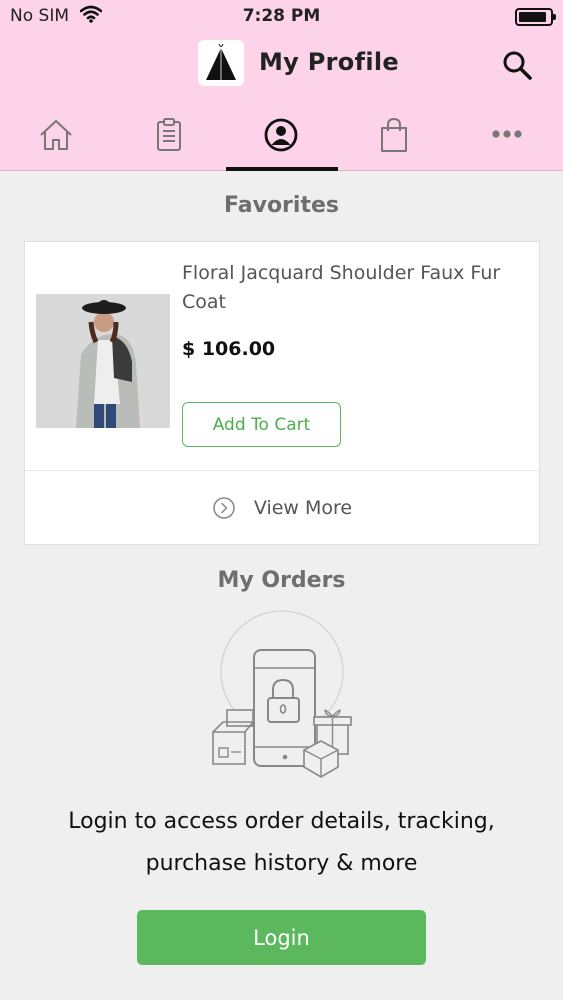 The width and height of the screenshot is (563, 1000). What do you see at coordinates (281, 580) in the screenshot?
I see `my-orders-title: My Orders` at bounding box center [281, 580].